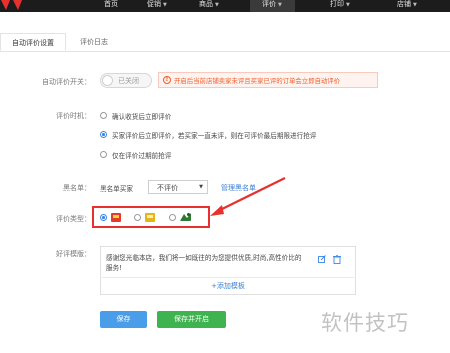  What do you see at coordinates (73, 254) in the screenshot?
I see `good-review-template-label: 好评模版：` at bounding box center [73, 254].